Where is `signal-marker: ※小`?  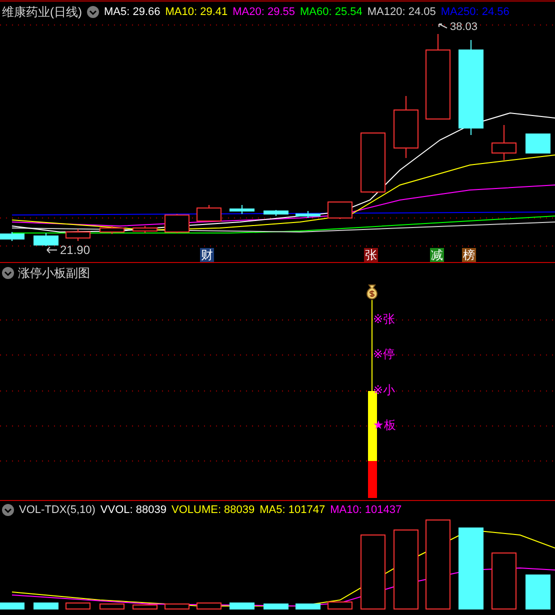 signal-marker: ※小 is located at coordinates (384, 390).